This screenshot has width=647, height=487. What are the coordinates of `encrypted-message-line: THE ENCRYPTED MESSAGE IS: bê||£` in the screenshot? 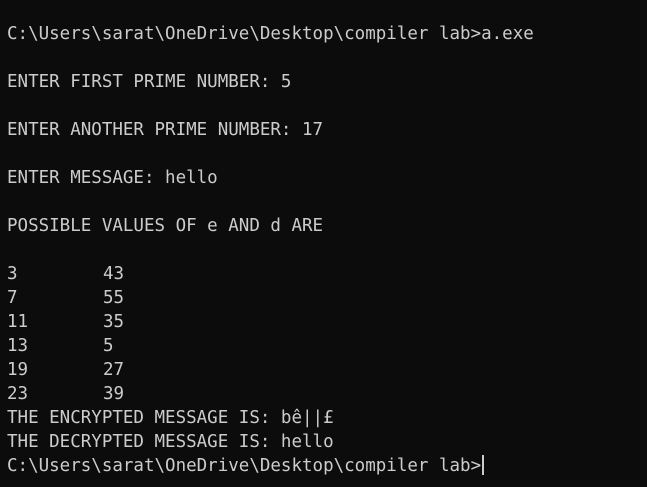 It's located at (170, 418).